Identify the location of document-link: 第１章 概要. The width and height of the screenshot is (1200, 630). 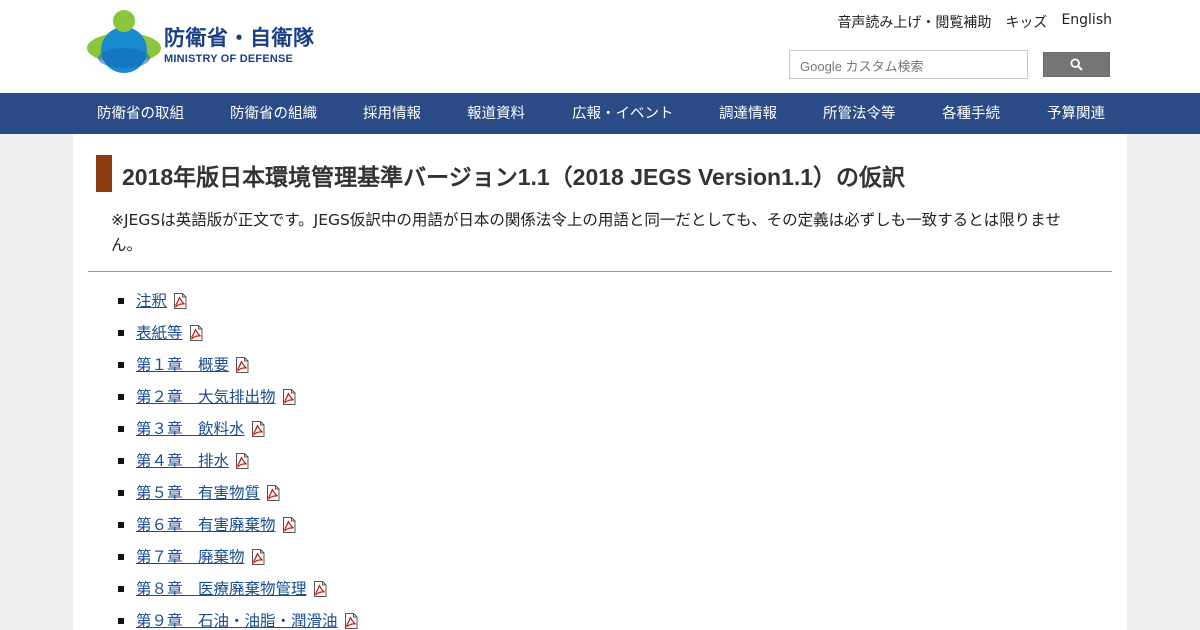
(182, 365).